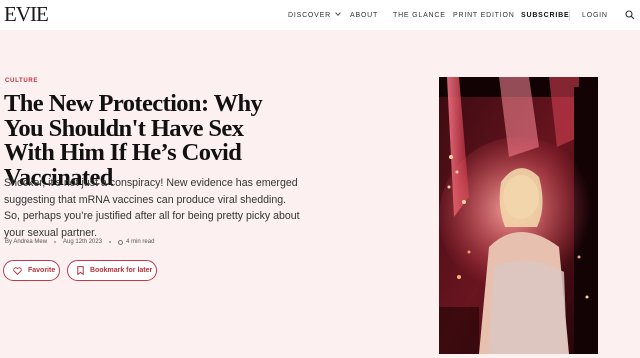  I want to click on favorite-button: Favorite, so click(31, 270).